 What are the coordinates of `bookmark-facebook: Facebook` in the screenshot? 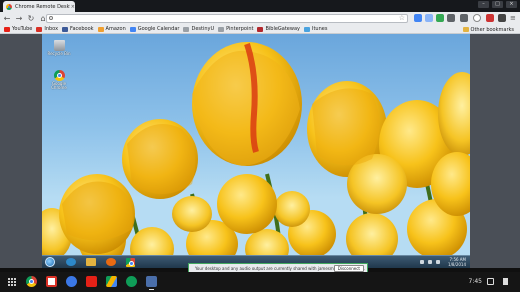 It's located at (78, 29).